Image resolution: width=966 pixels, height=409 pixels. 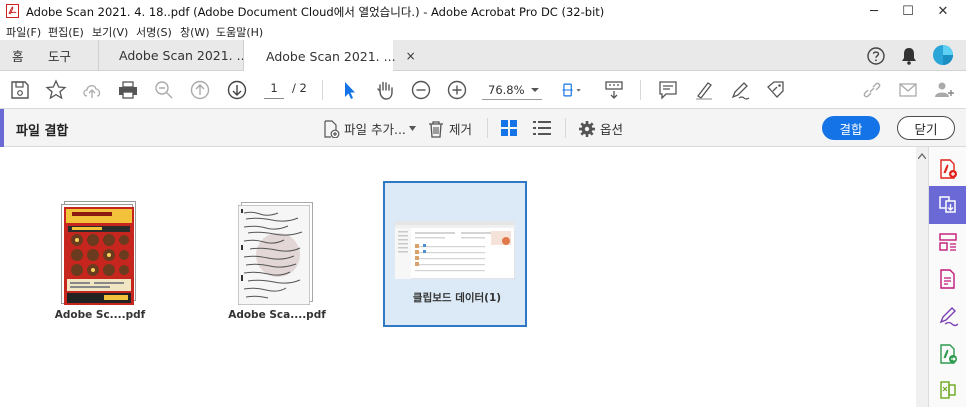 I want to click on tab-home-label: 홈, so click(x=18, y=56).